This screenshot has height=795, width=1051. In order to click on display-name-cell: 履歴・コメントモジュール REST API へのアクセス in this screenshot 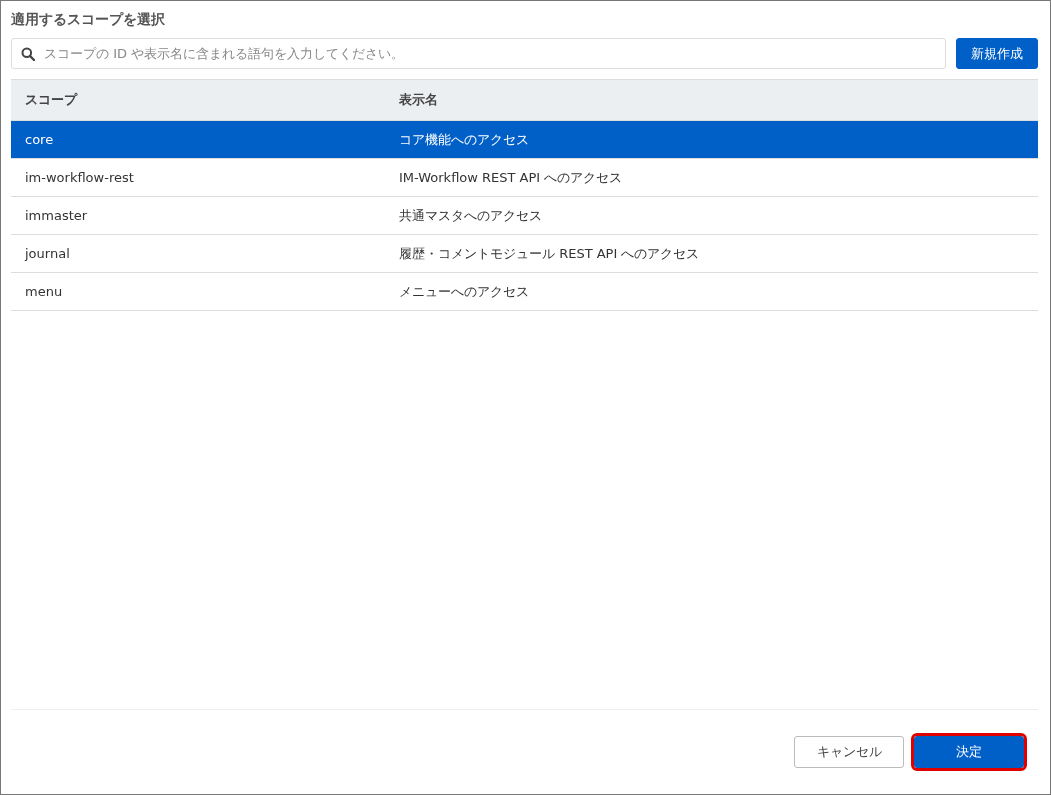, I will do `click(549, 253)`.